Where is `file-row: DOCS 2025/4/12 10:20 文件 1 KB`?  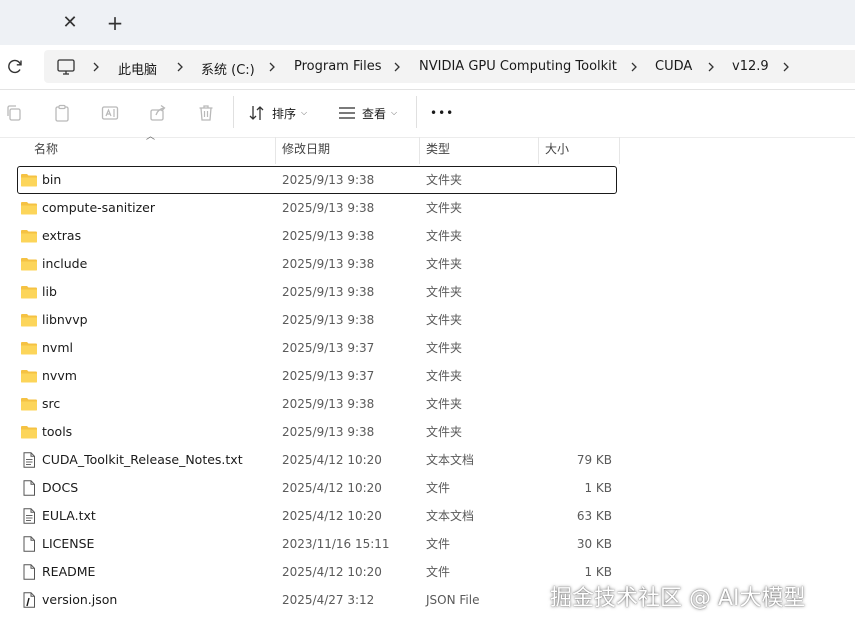 file-row: DOCS 2025/4/12 10:20 文件 1 KB is located at coordinates (317, 488).